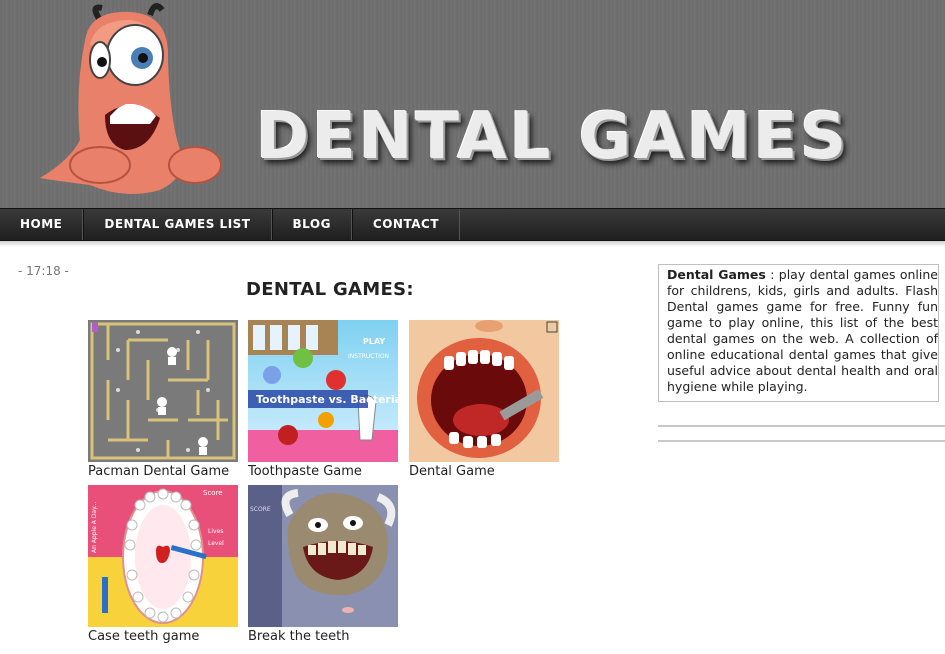  What do you see at coordinates (716, 274) in the screenshot?
I see `description-bold: Dental Games` at bounding box center [716, 274].